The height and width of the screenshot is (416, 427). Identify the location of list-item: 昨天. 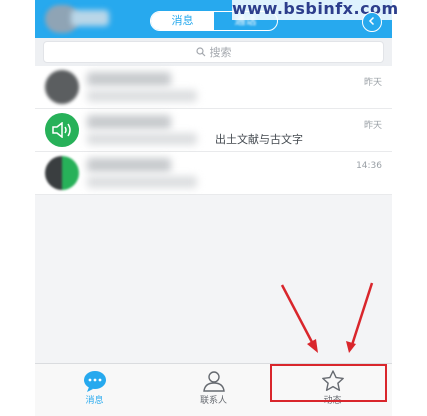
(213, 87).